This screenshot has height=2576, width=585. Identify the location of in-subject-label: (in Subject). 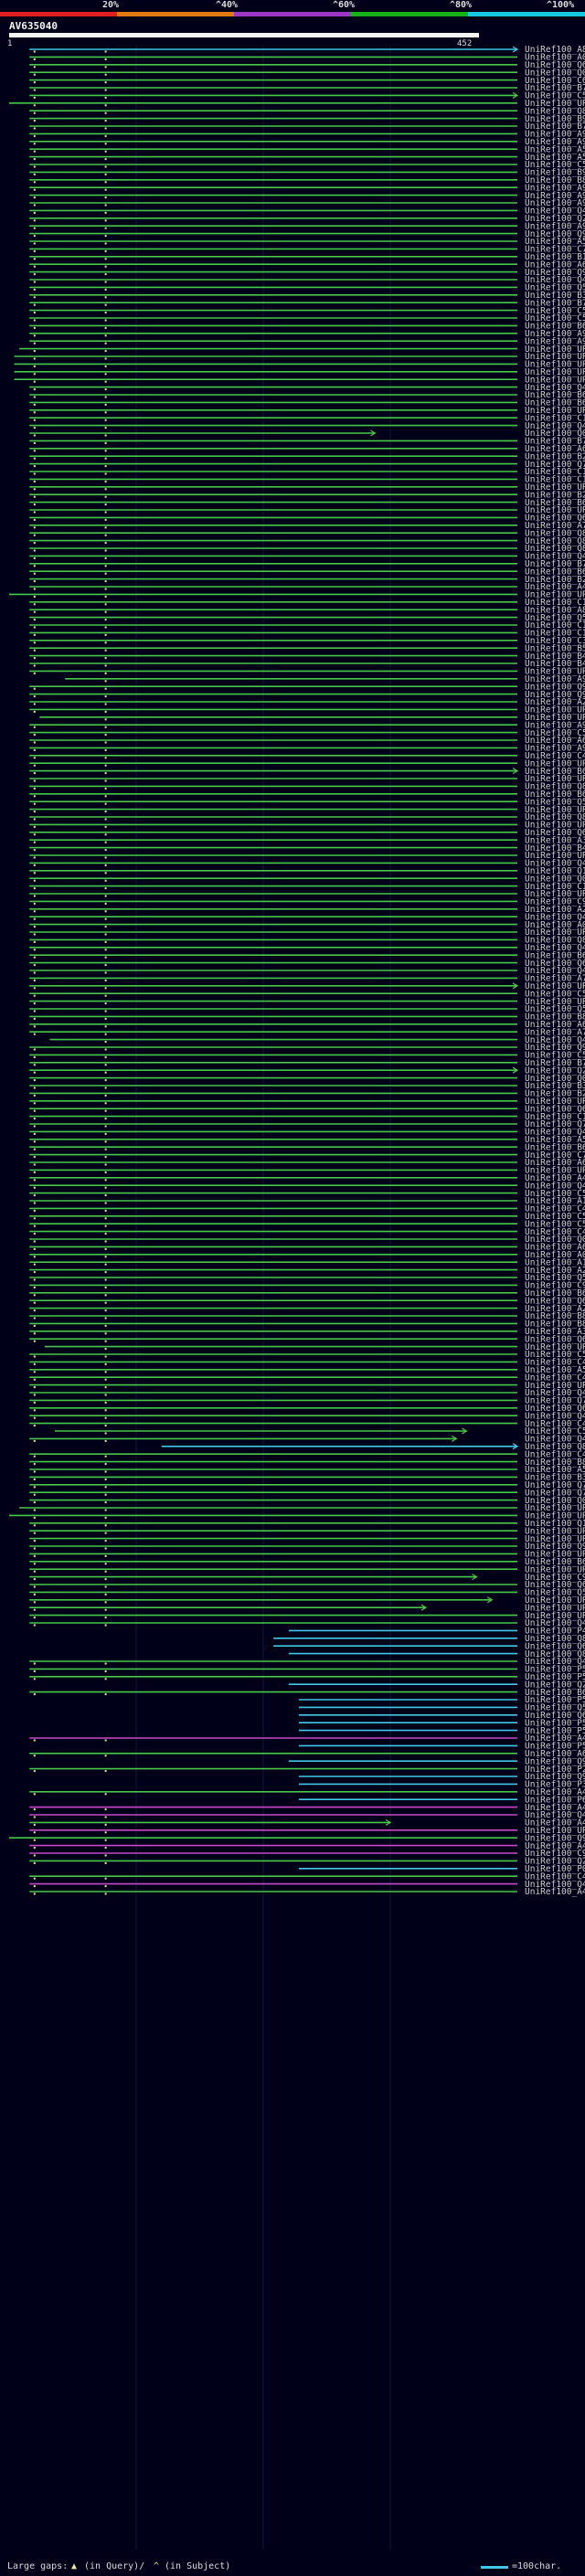
(198, 2566).